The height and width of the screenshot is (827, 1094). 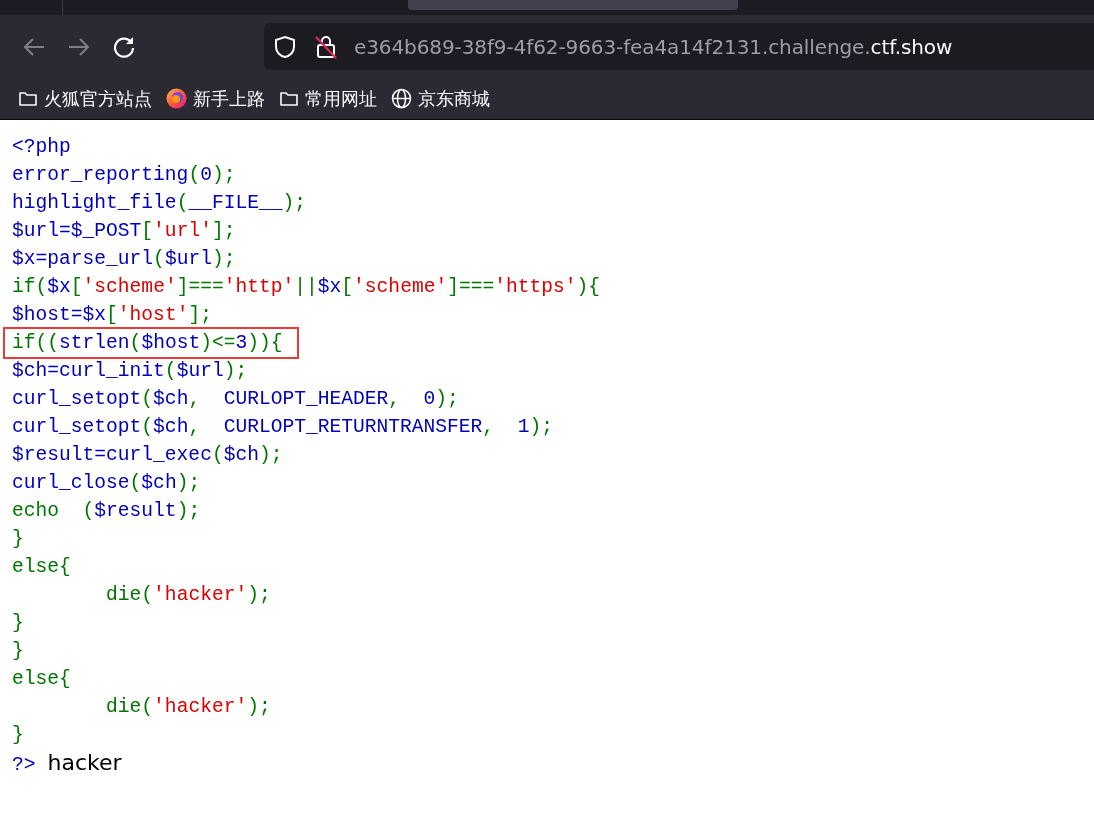 I want to click on bookmark-item: 京东商城, so click(x=440, y=98).